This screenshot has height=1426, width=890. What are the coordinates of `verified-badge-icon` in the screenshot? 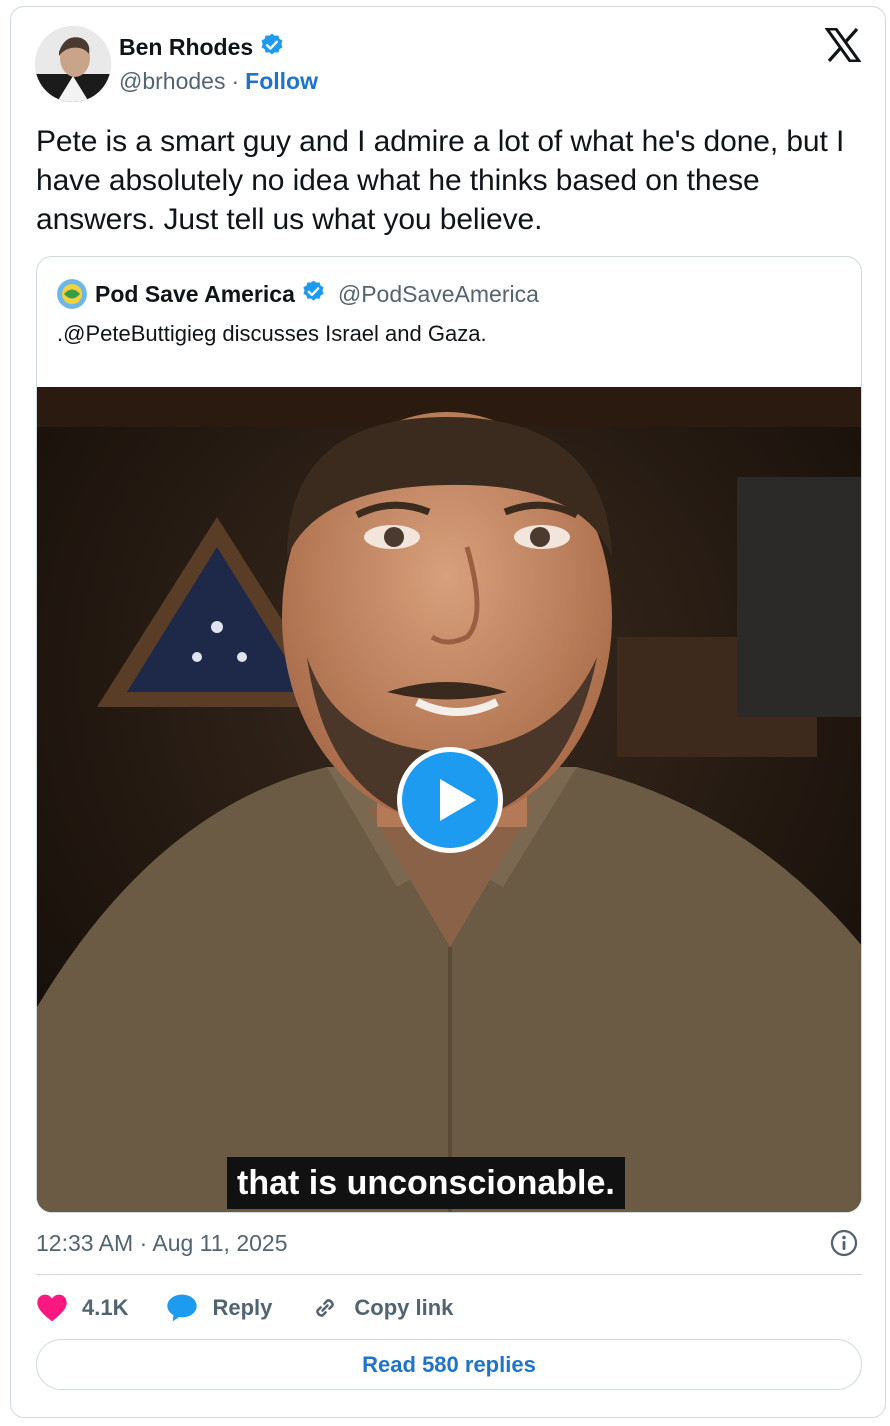 It's located at (272, 47).